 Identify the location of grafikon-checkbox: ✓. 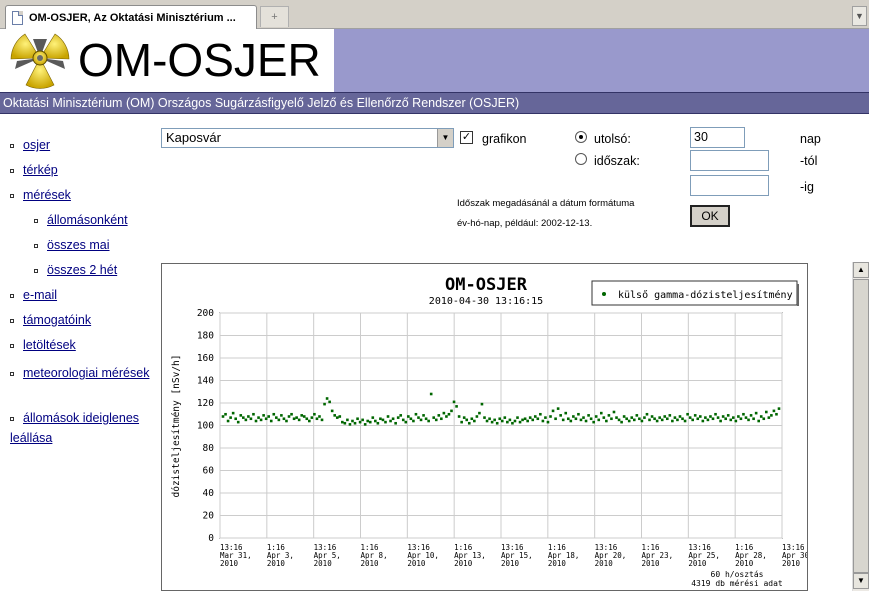
(466, 137).